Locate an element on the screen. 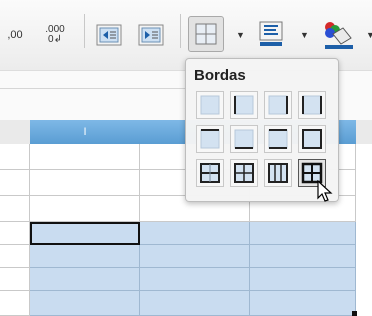 Image resolution: width=372 pixels, height=316 pixels. border-option-vertical-inner-borders is located at coordinates (278, 173).